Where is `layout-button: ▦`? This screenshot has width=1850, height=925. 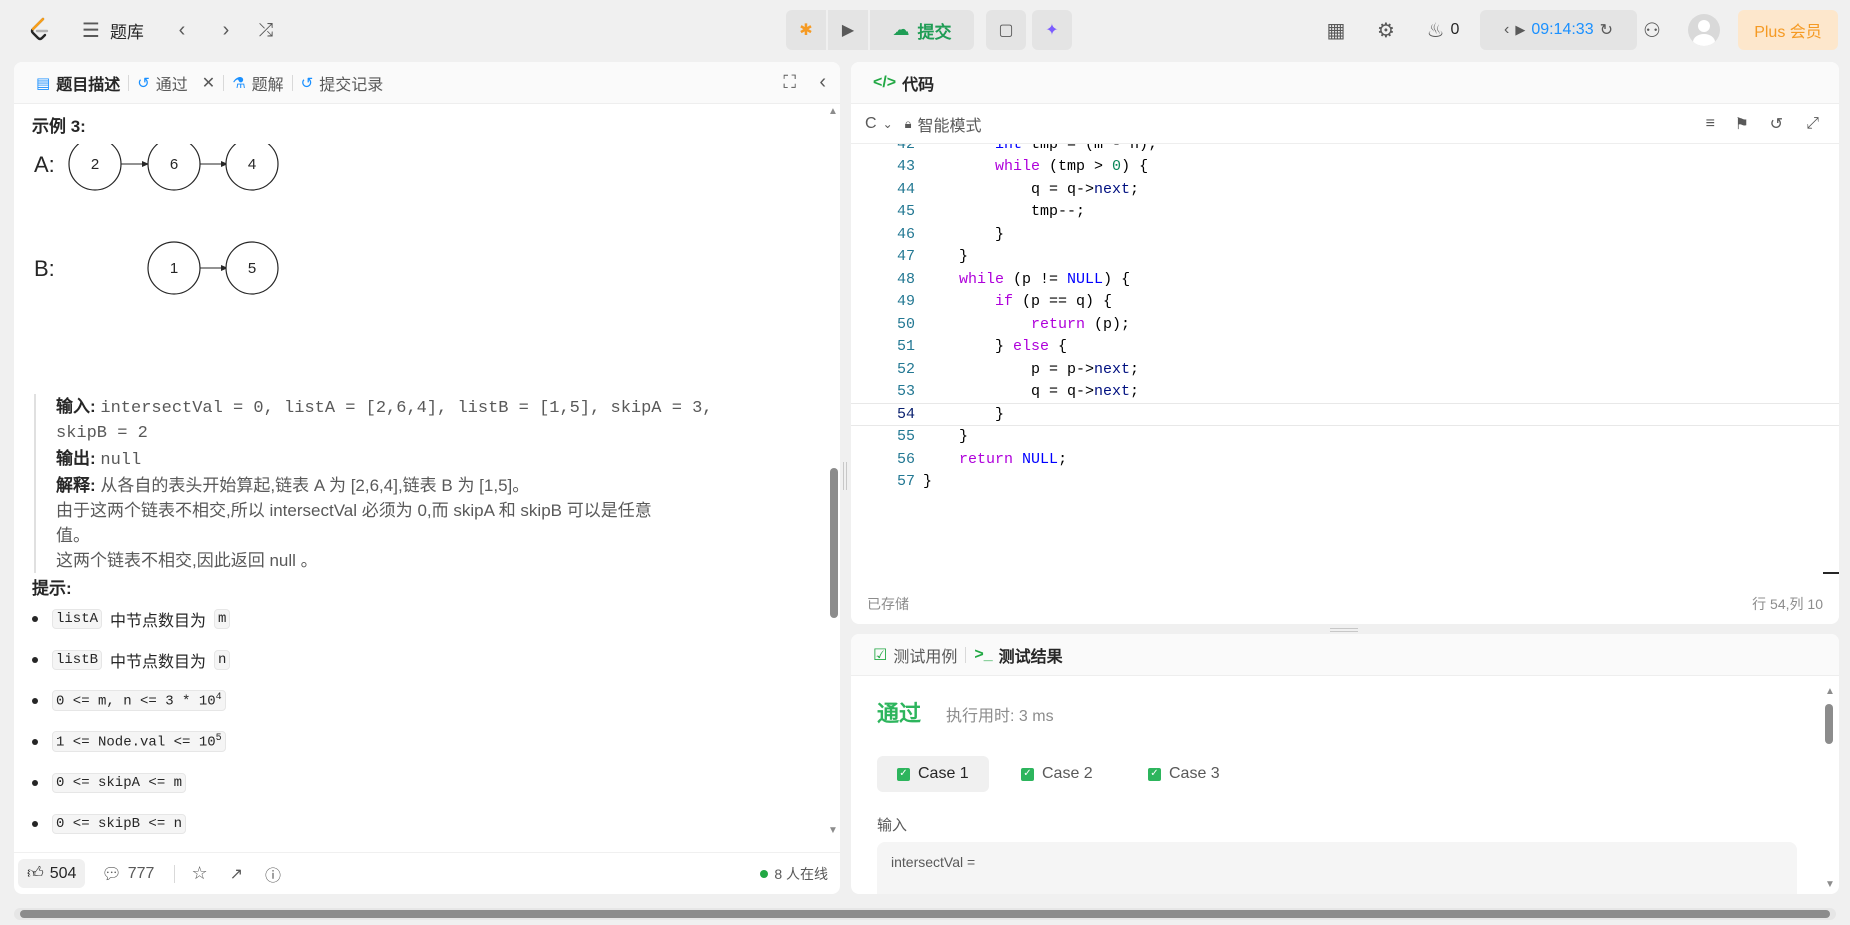 layout-button: ▦ is located at coordinates (1336, 30).